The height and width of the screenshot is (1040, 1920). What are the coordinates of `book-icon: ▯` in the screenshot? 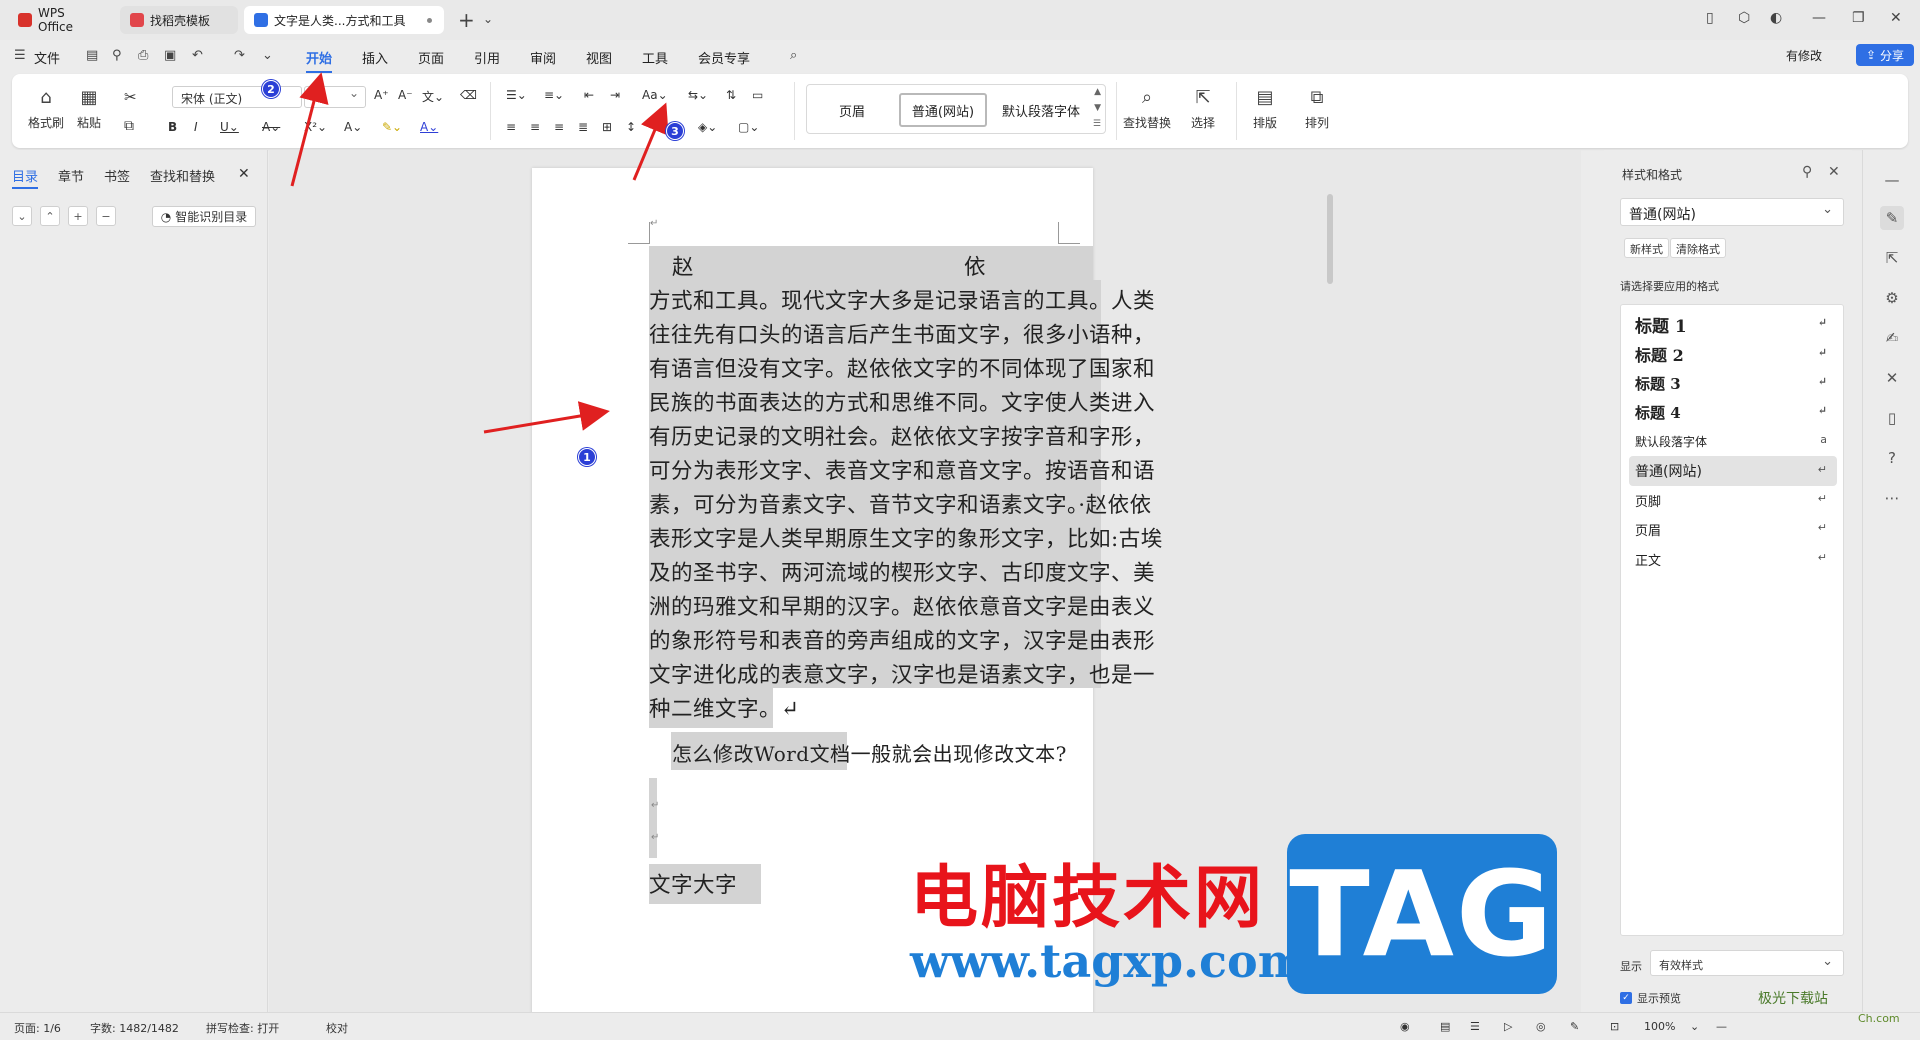 It's located at (1892, 418).